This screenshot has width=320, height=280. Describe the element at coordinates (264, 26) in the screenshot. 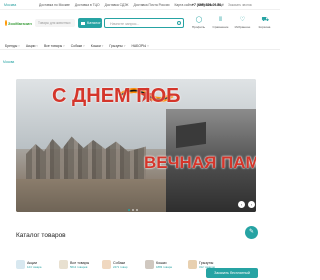

I see `cart-label: Корзина` at that location.